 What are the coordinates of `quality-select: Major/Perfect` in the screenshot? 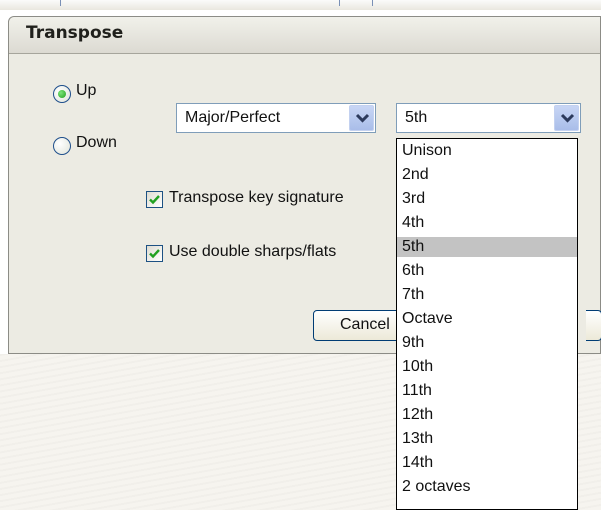 It's located at (276, 118).